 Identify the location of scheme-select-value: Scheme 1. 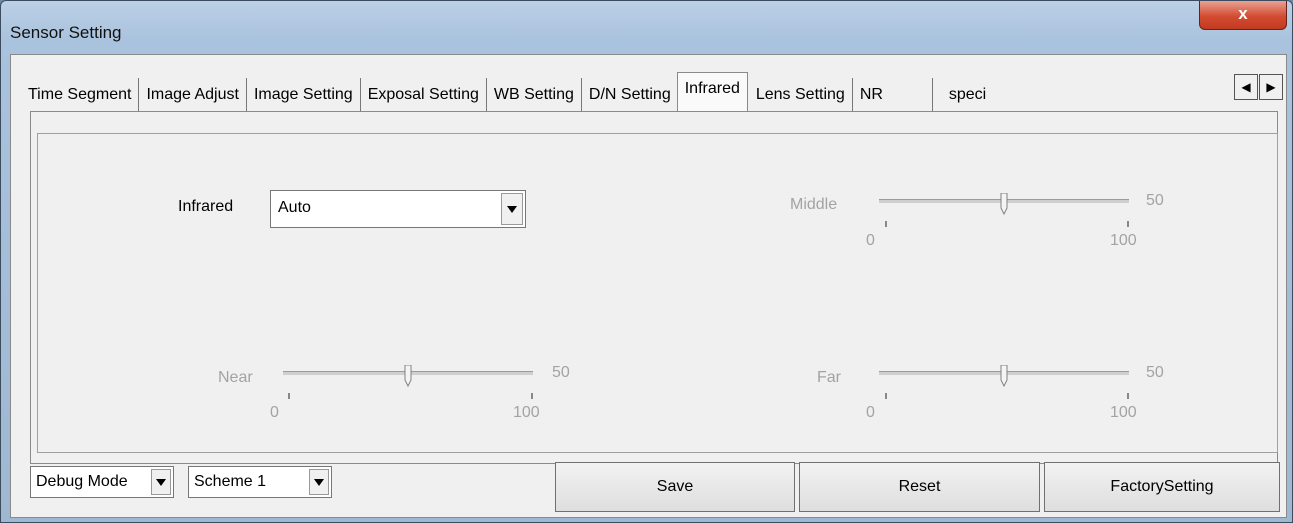
(230, 481).